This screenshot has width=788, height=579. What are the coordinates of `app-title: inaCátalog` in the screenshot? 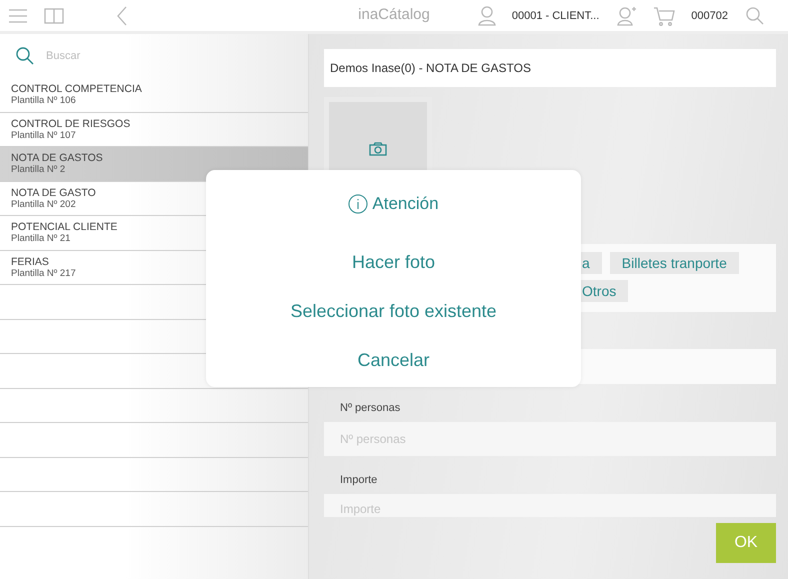 It's located at (394, 14).